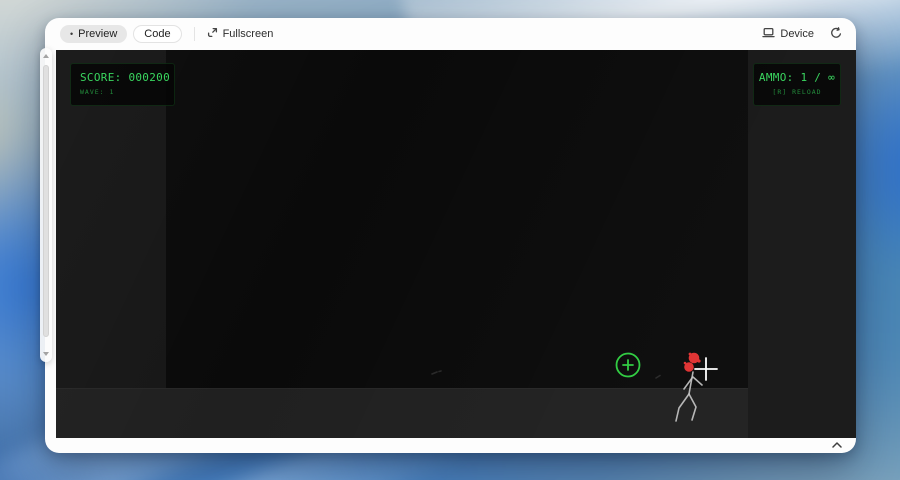 The image size is (900, 480). I want to click on wave-text: WAVE: 1, so click(97, 92).